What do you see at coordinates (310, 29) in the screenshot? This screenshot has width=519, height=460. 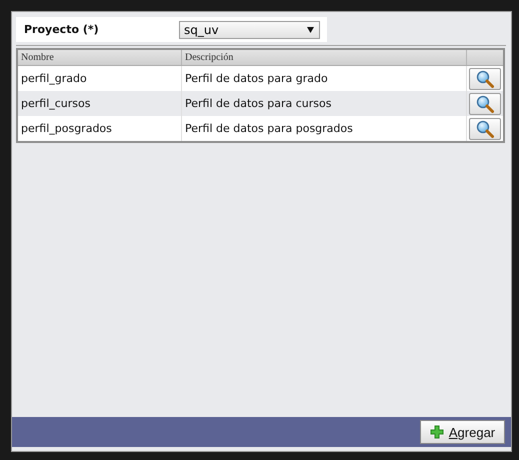 I see `caret-icon` at bounding box center [310, 29].